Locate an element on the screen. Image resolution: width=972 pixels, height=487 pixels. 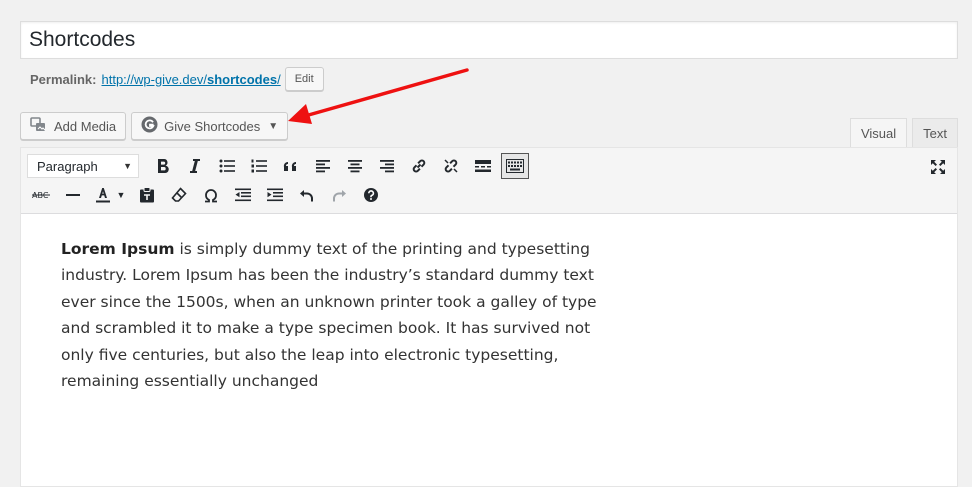
text-color-icon: ▼ is located at coordinates (110, 195).